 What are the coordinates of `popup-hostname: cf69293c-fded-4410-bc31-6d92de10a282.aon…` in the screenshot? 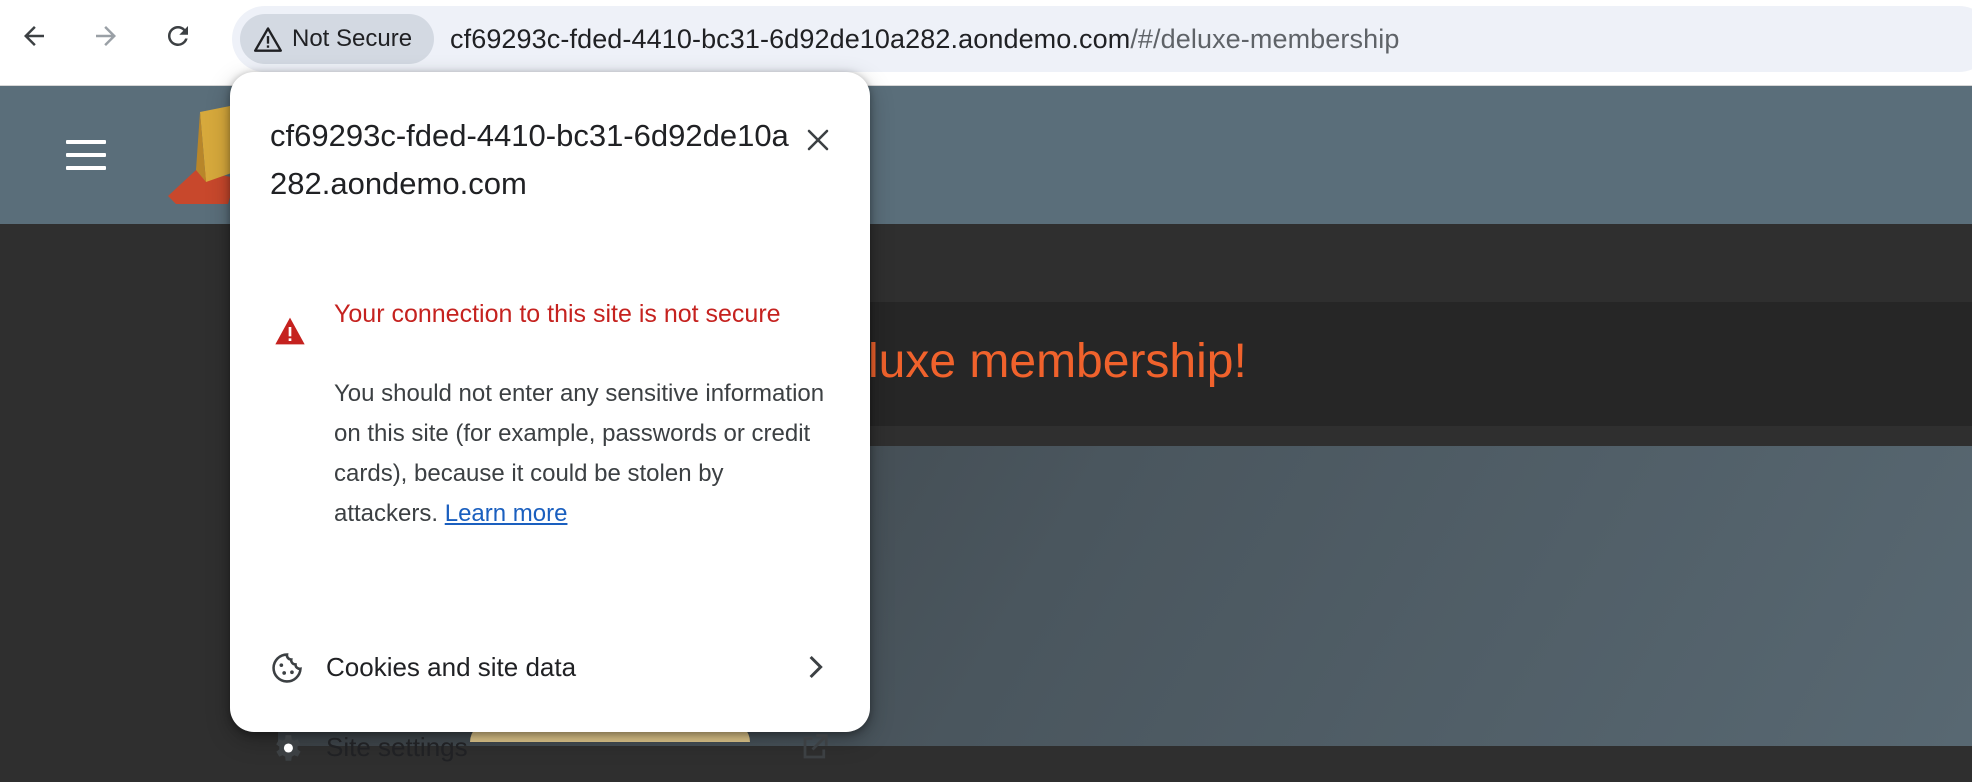 It's located at (529, 159).